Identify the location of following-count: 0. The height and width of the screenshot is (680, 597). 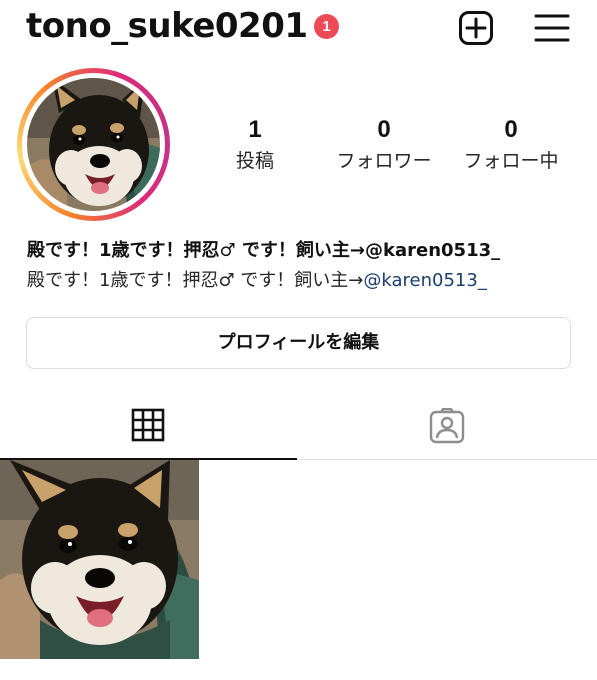
(511, 129).